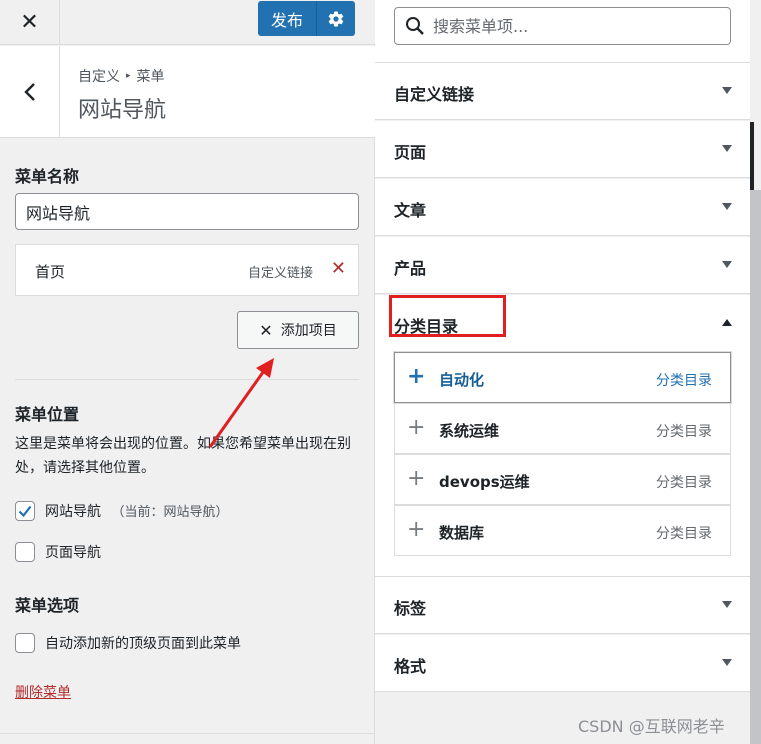 The width and height of the screenshot is (761, 744). Describe the element at coordinates (410, 666) in the screenshot. I see `panel-formats-label: 格式` at that location.